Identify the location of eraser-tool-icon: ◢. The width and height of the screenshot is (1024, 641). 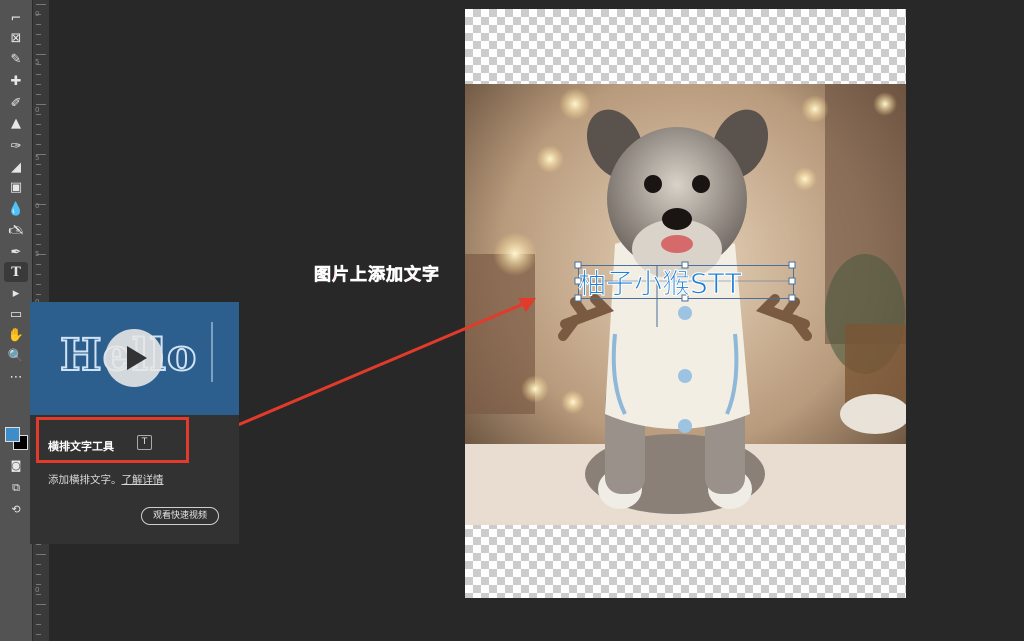
(16, 167).